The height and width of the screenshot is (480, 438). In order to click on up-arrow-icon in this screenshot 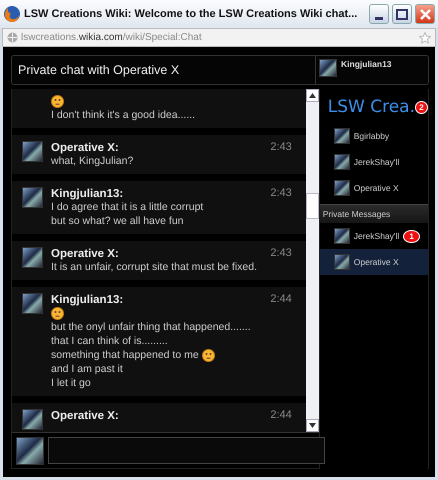, I will do `click(312, 95)`.